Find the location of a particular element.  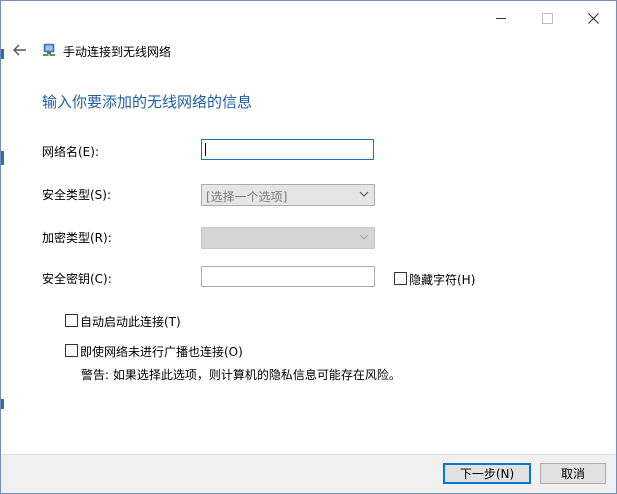

close-button is located at coordinates (593, 18).